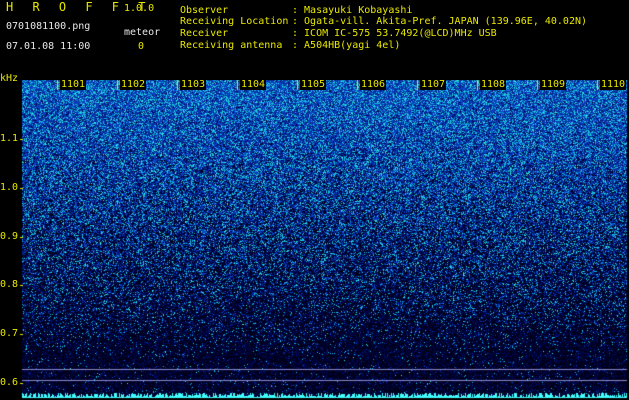 This screenshot has width=629, height=400. What do you see at coordinates (133, 84) in the screenshot?
I see `x-tick-label: 1102` at bounding box center [133, 84].